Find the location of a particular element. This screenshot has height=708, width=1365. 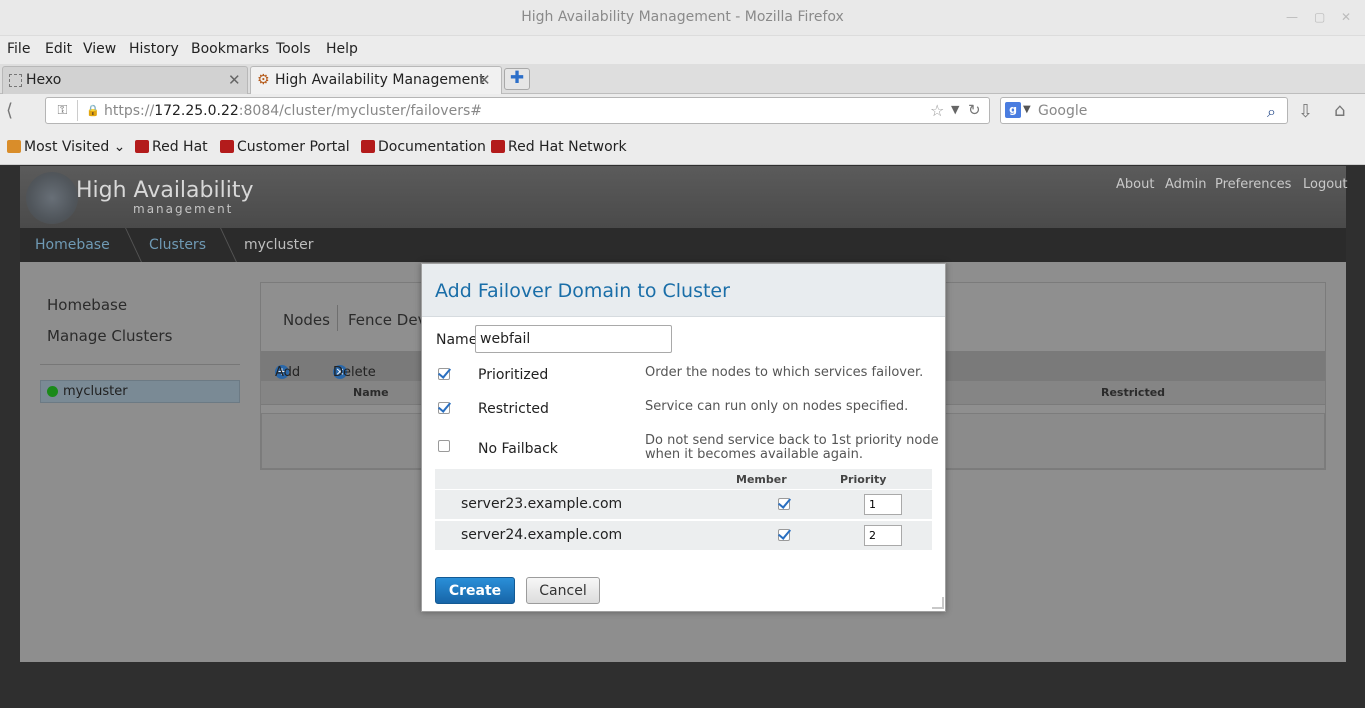

new-tab-button: ✚ is located at coordinates (517, 79).